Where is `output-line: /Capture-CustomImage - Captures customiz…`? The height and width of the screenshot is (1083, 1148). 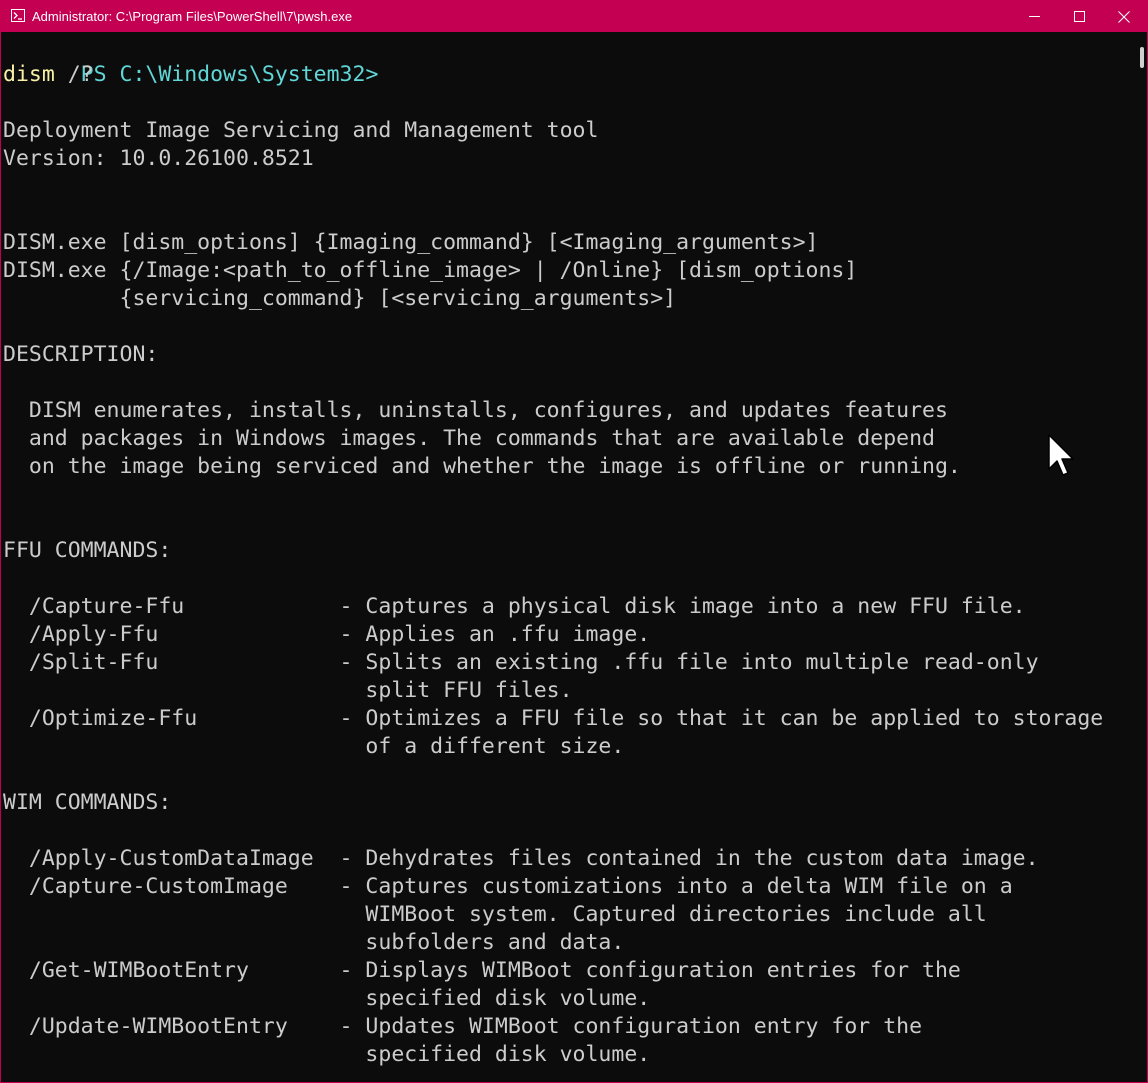 output-line: /Capture-CustomImage - Captures customiz… is located at coordinates (508, 886).